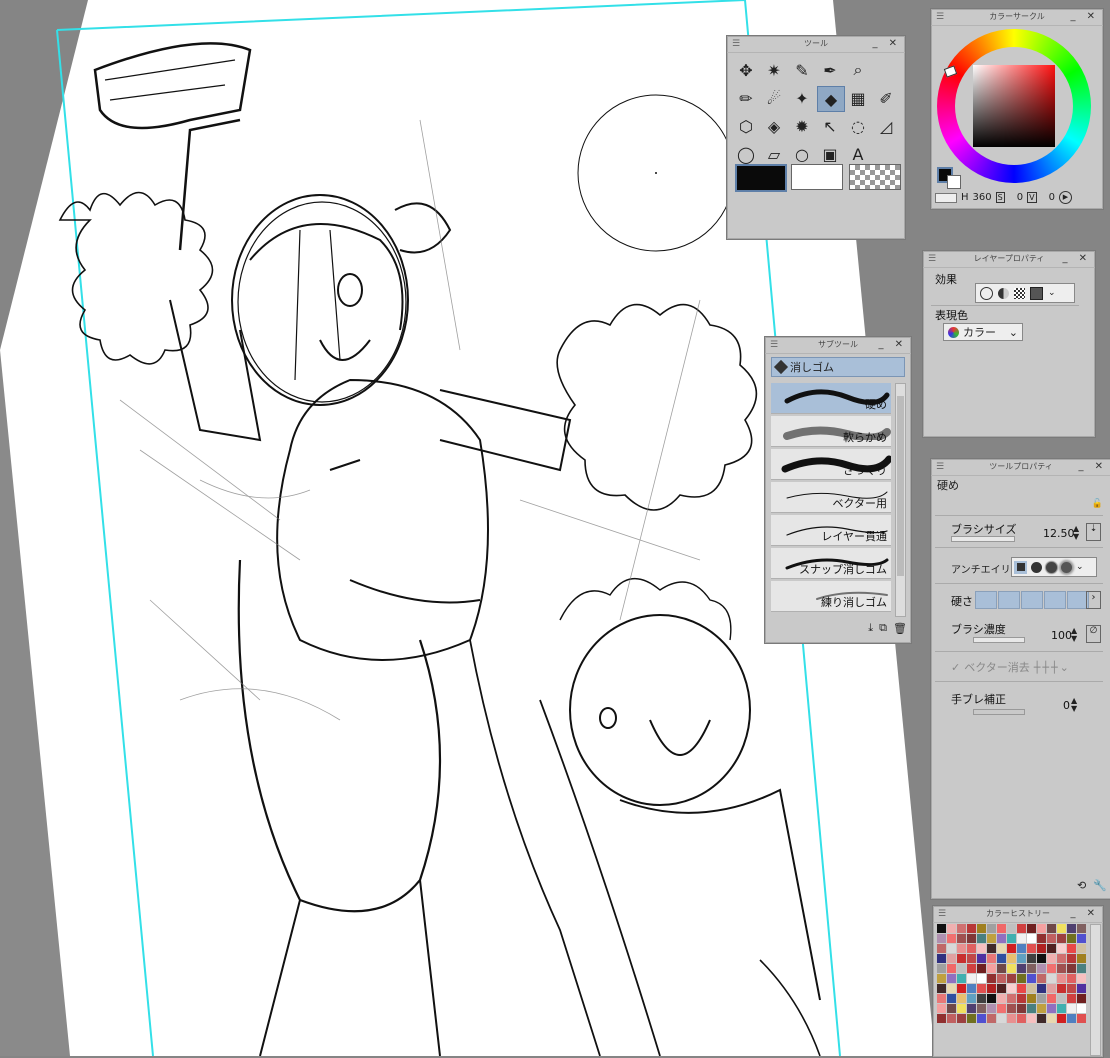 The image size is (1110, 1058). Describe the element at coordinates (858, 70) in the screenshot. I see `zoom-icon: ⌕` at that location.